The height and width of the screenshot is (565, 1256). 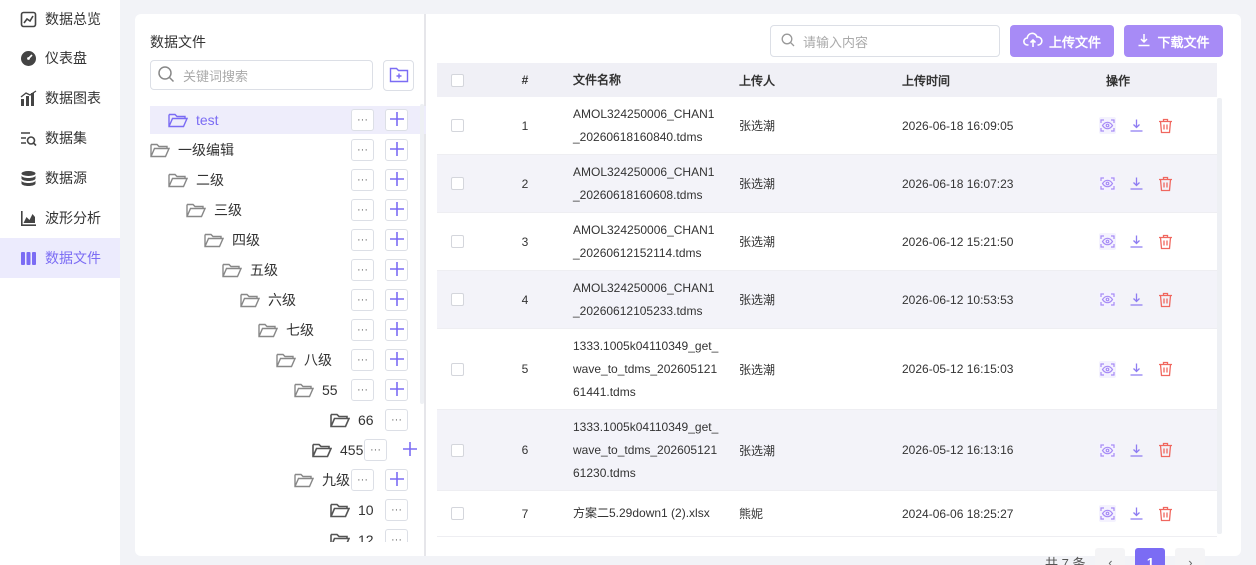 I want to click on nav-item-waveform: 波形分析, so click(x=60, y=218).